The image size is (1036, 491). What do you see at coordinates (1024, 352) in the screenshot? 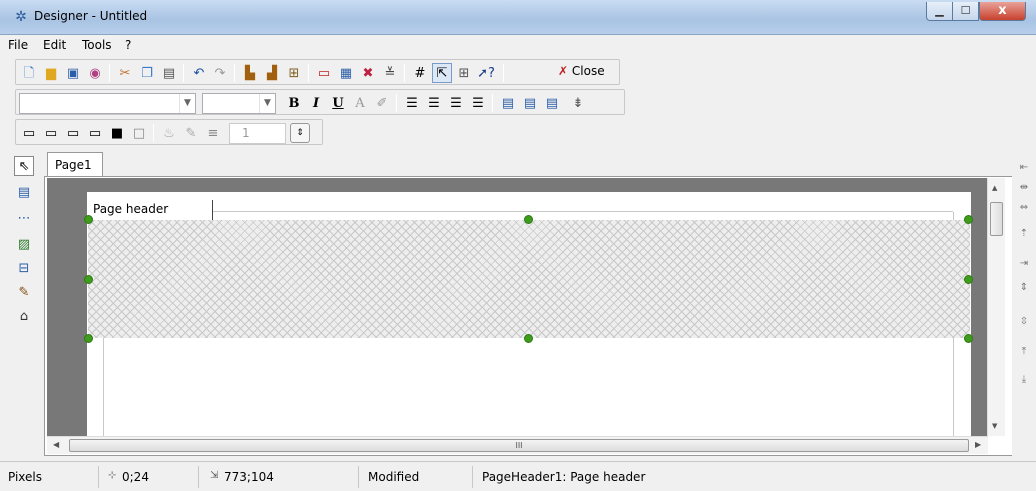
I see `center-in-band-icon: ⤒` at bounding box center [1024, 352].